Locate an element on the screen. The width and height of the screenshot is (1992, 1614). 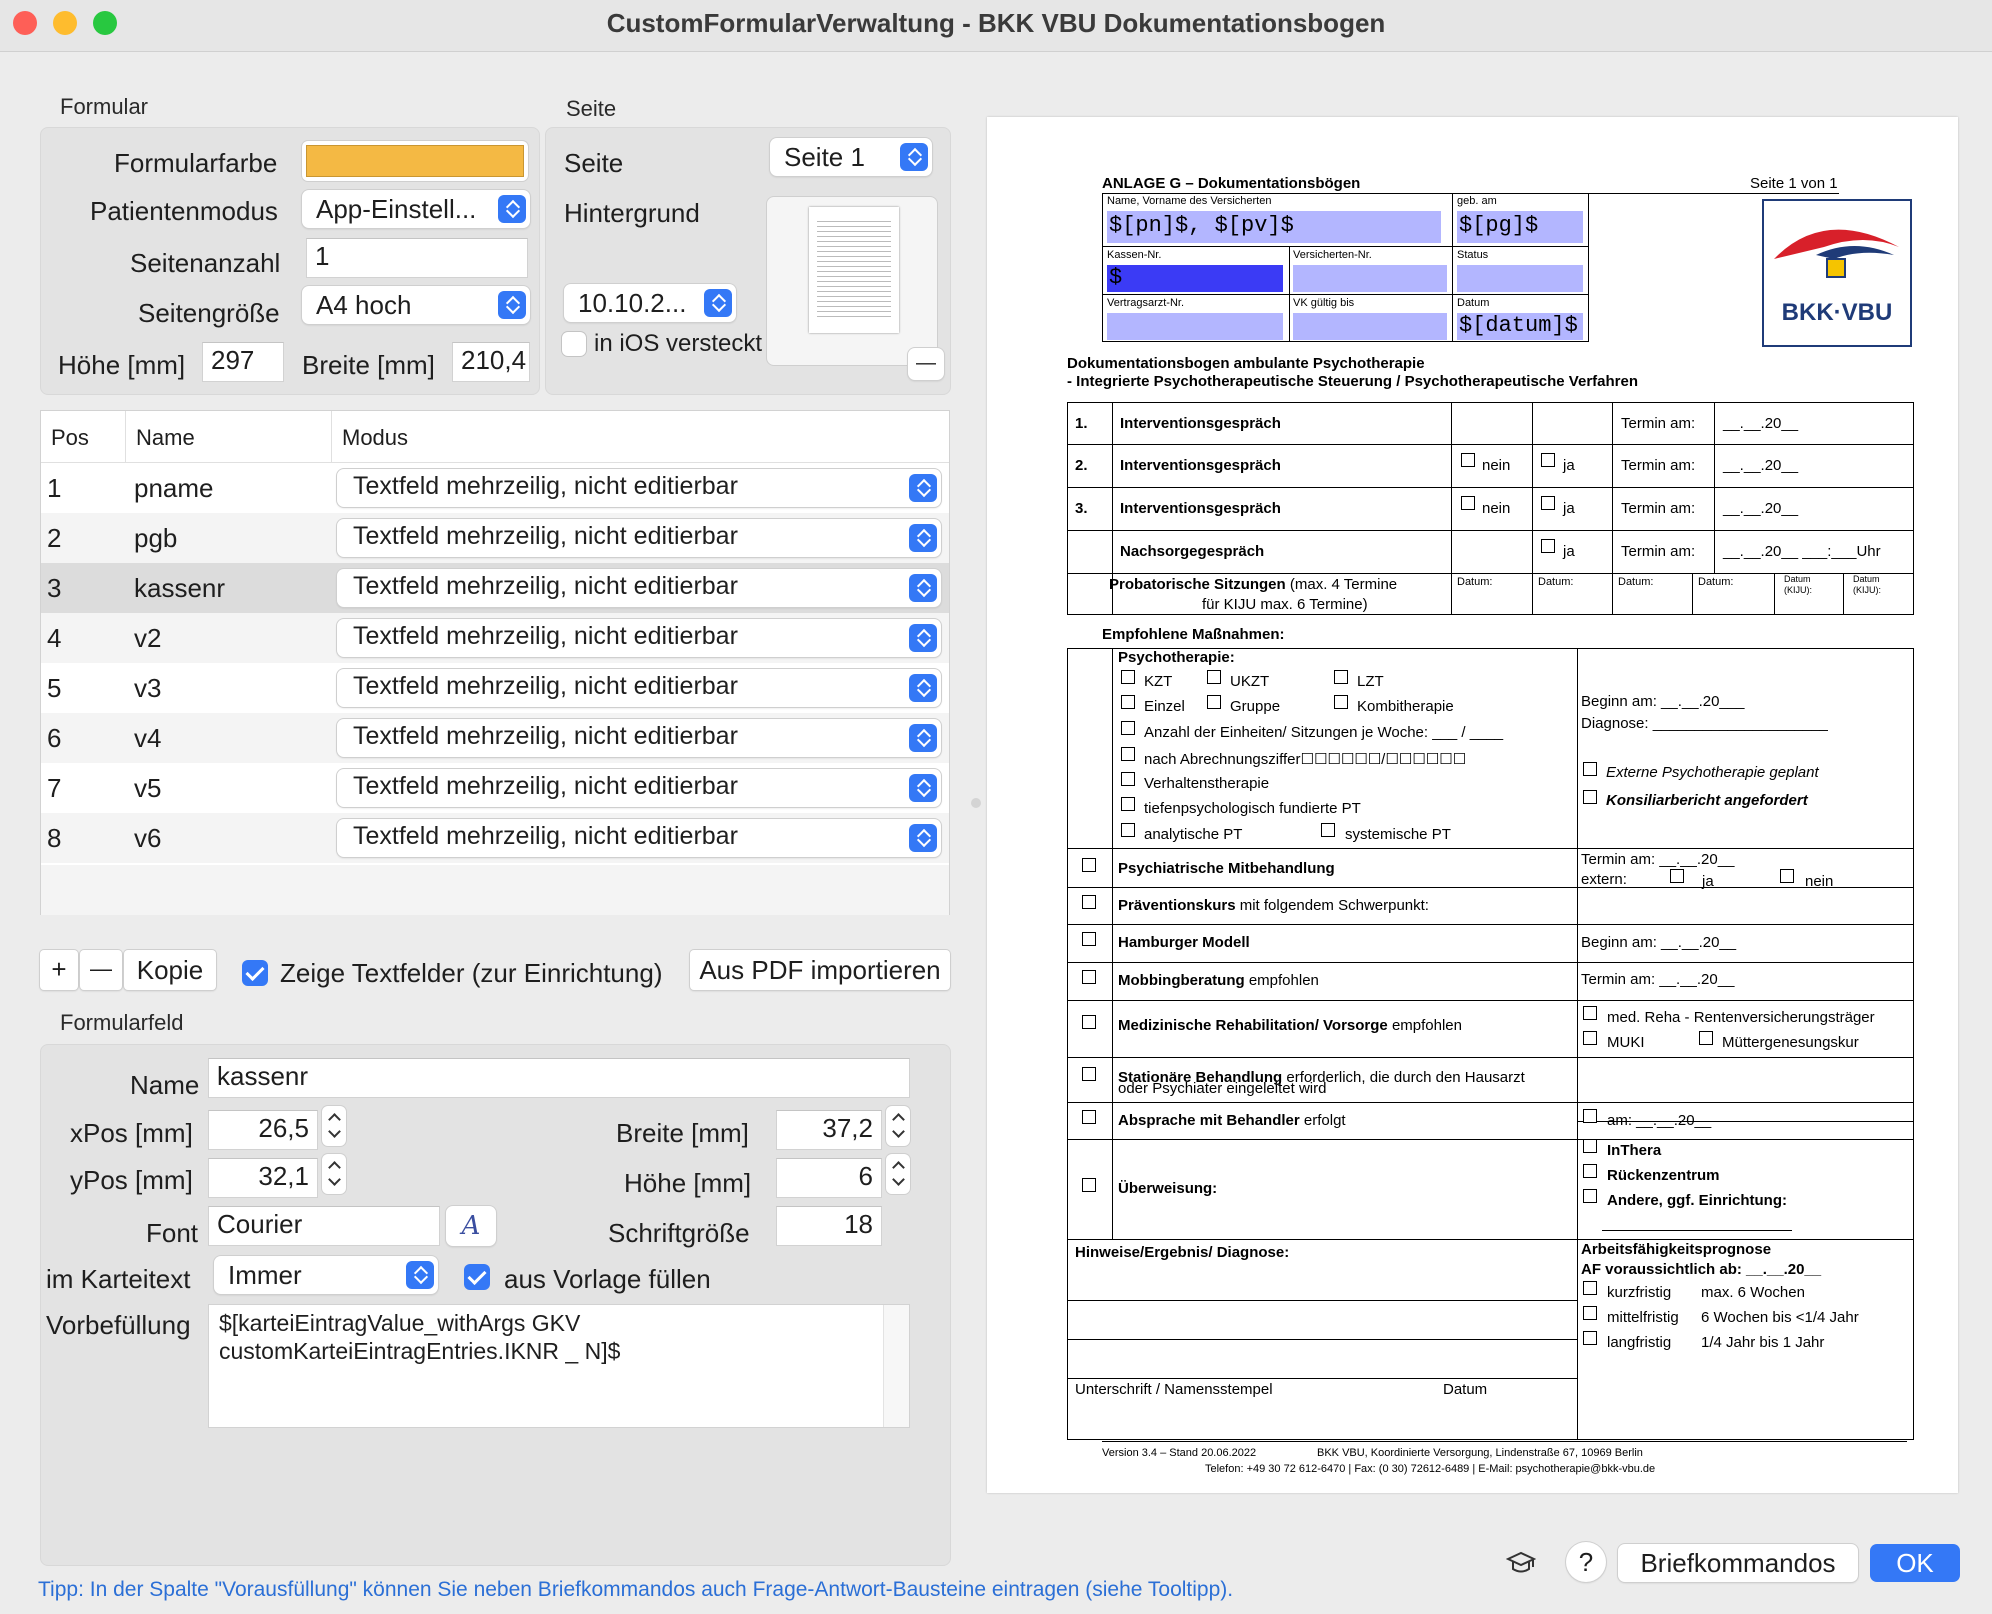
seite-popup: Seite 1 is located at coordinates (851, 157).